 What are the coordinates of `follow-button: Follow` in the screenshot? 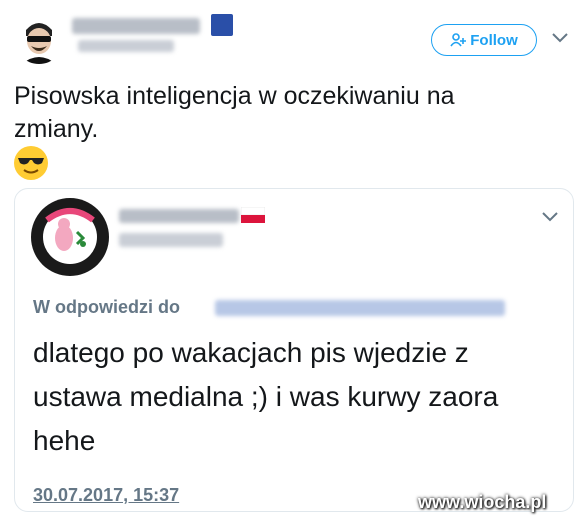 It's located at (484, 40).